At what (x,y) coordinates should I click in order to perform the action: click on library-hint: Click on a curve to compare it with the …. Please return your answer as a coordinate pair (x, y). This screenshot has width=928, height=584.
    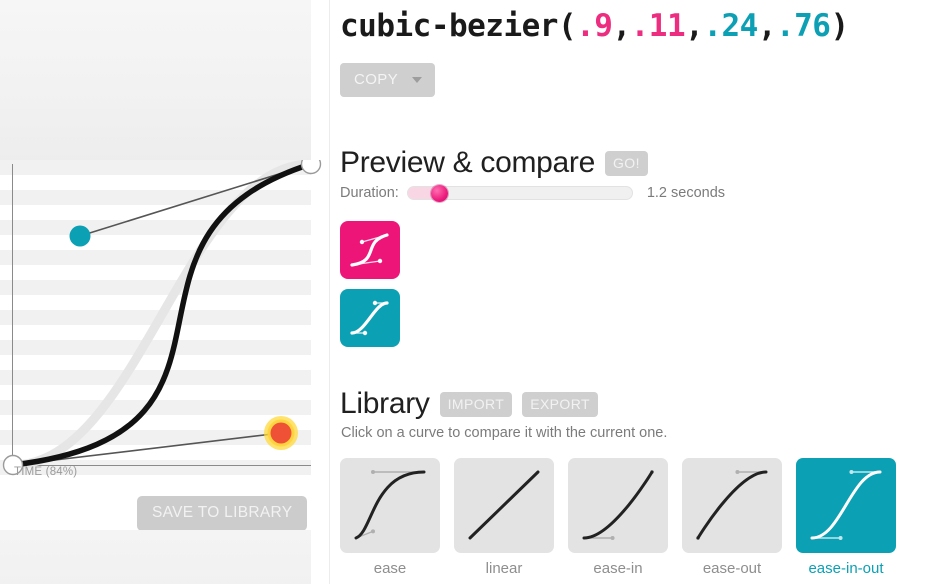
    Looking at the image, I should click on (504, 433).